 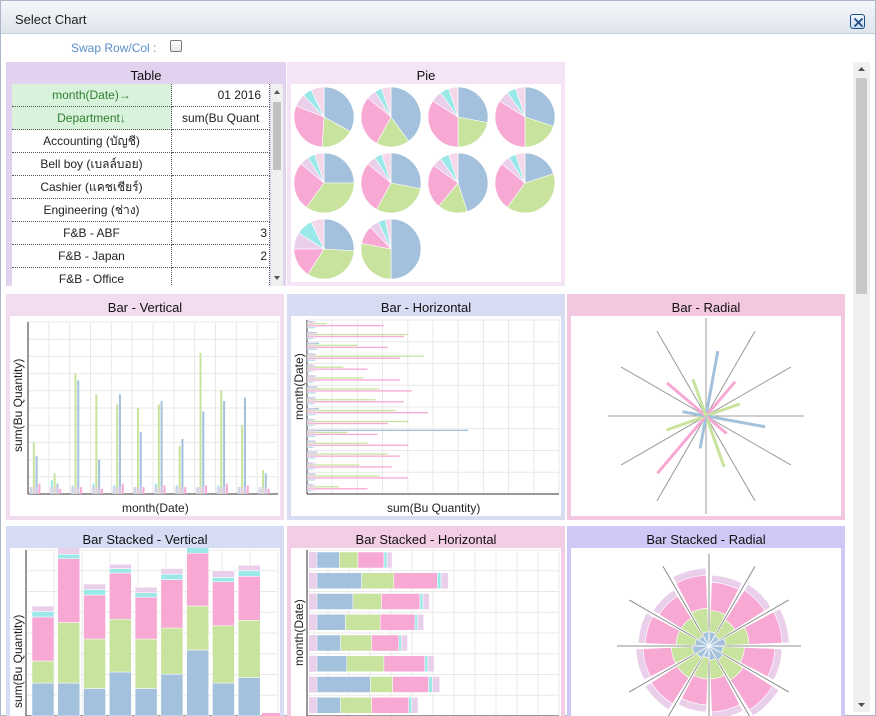 What do you see at coordinates (153, 628) in the screenshot?
I see `bar-stacked-vertical-chart` at bounding box center [153, 628].